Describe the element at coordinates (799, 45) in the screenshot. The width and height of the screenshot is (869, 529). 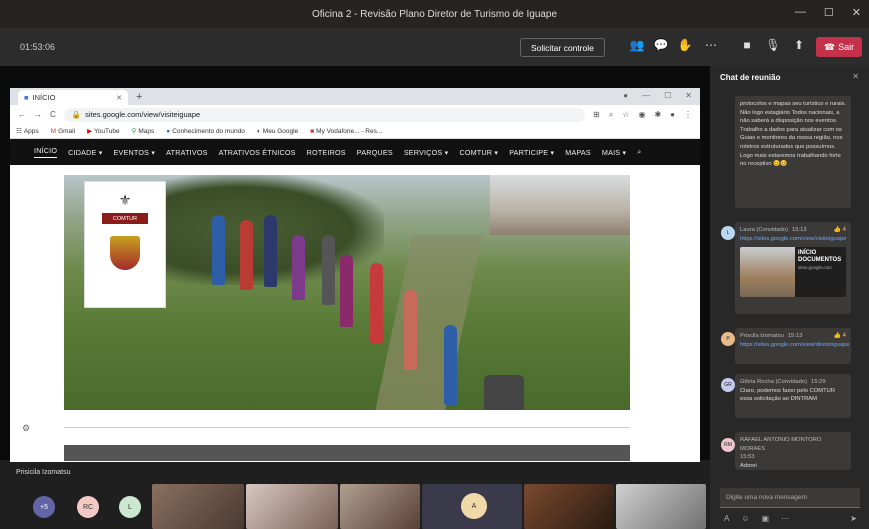
I see `share-screen-icon: ⬆` at that location.